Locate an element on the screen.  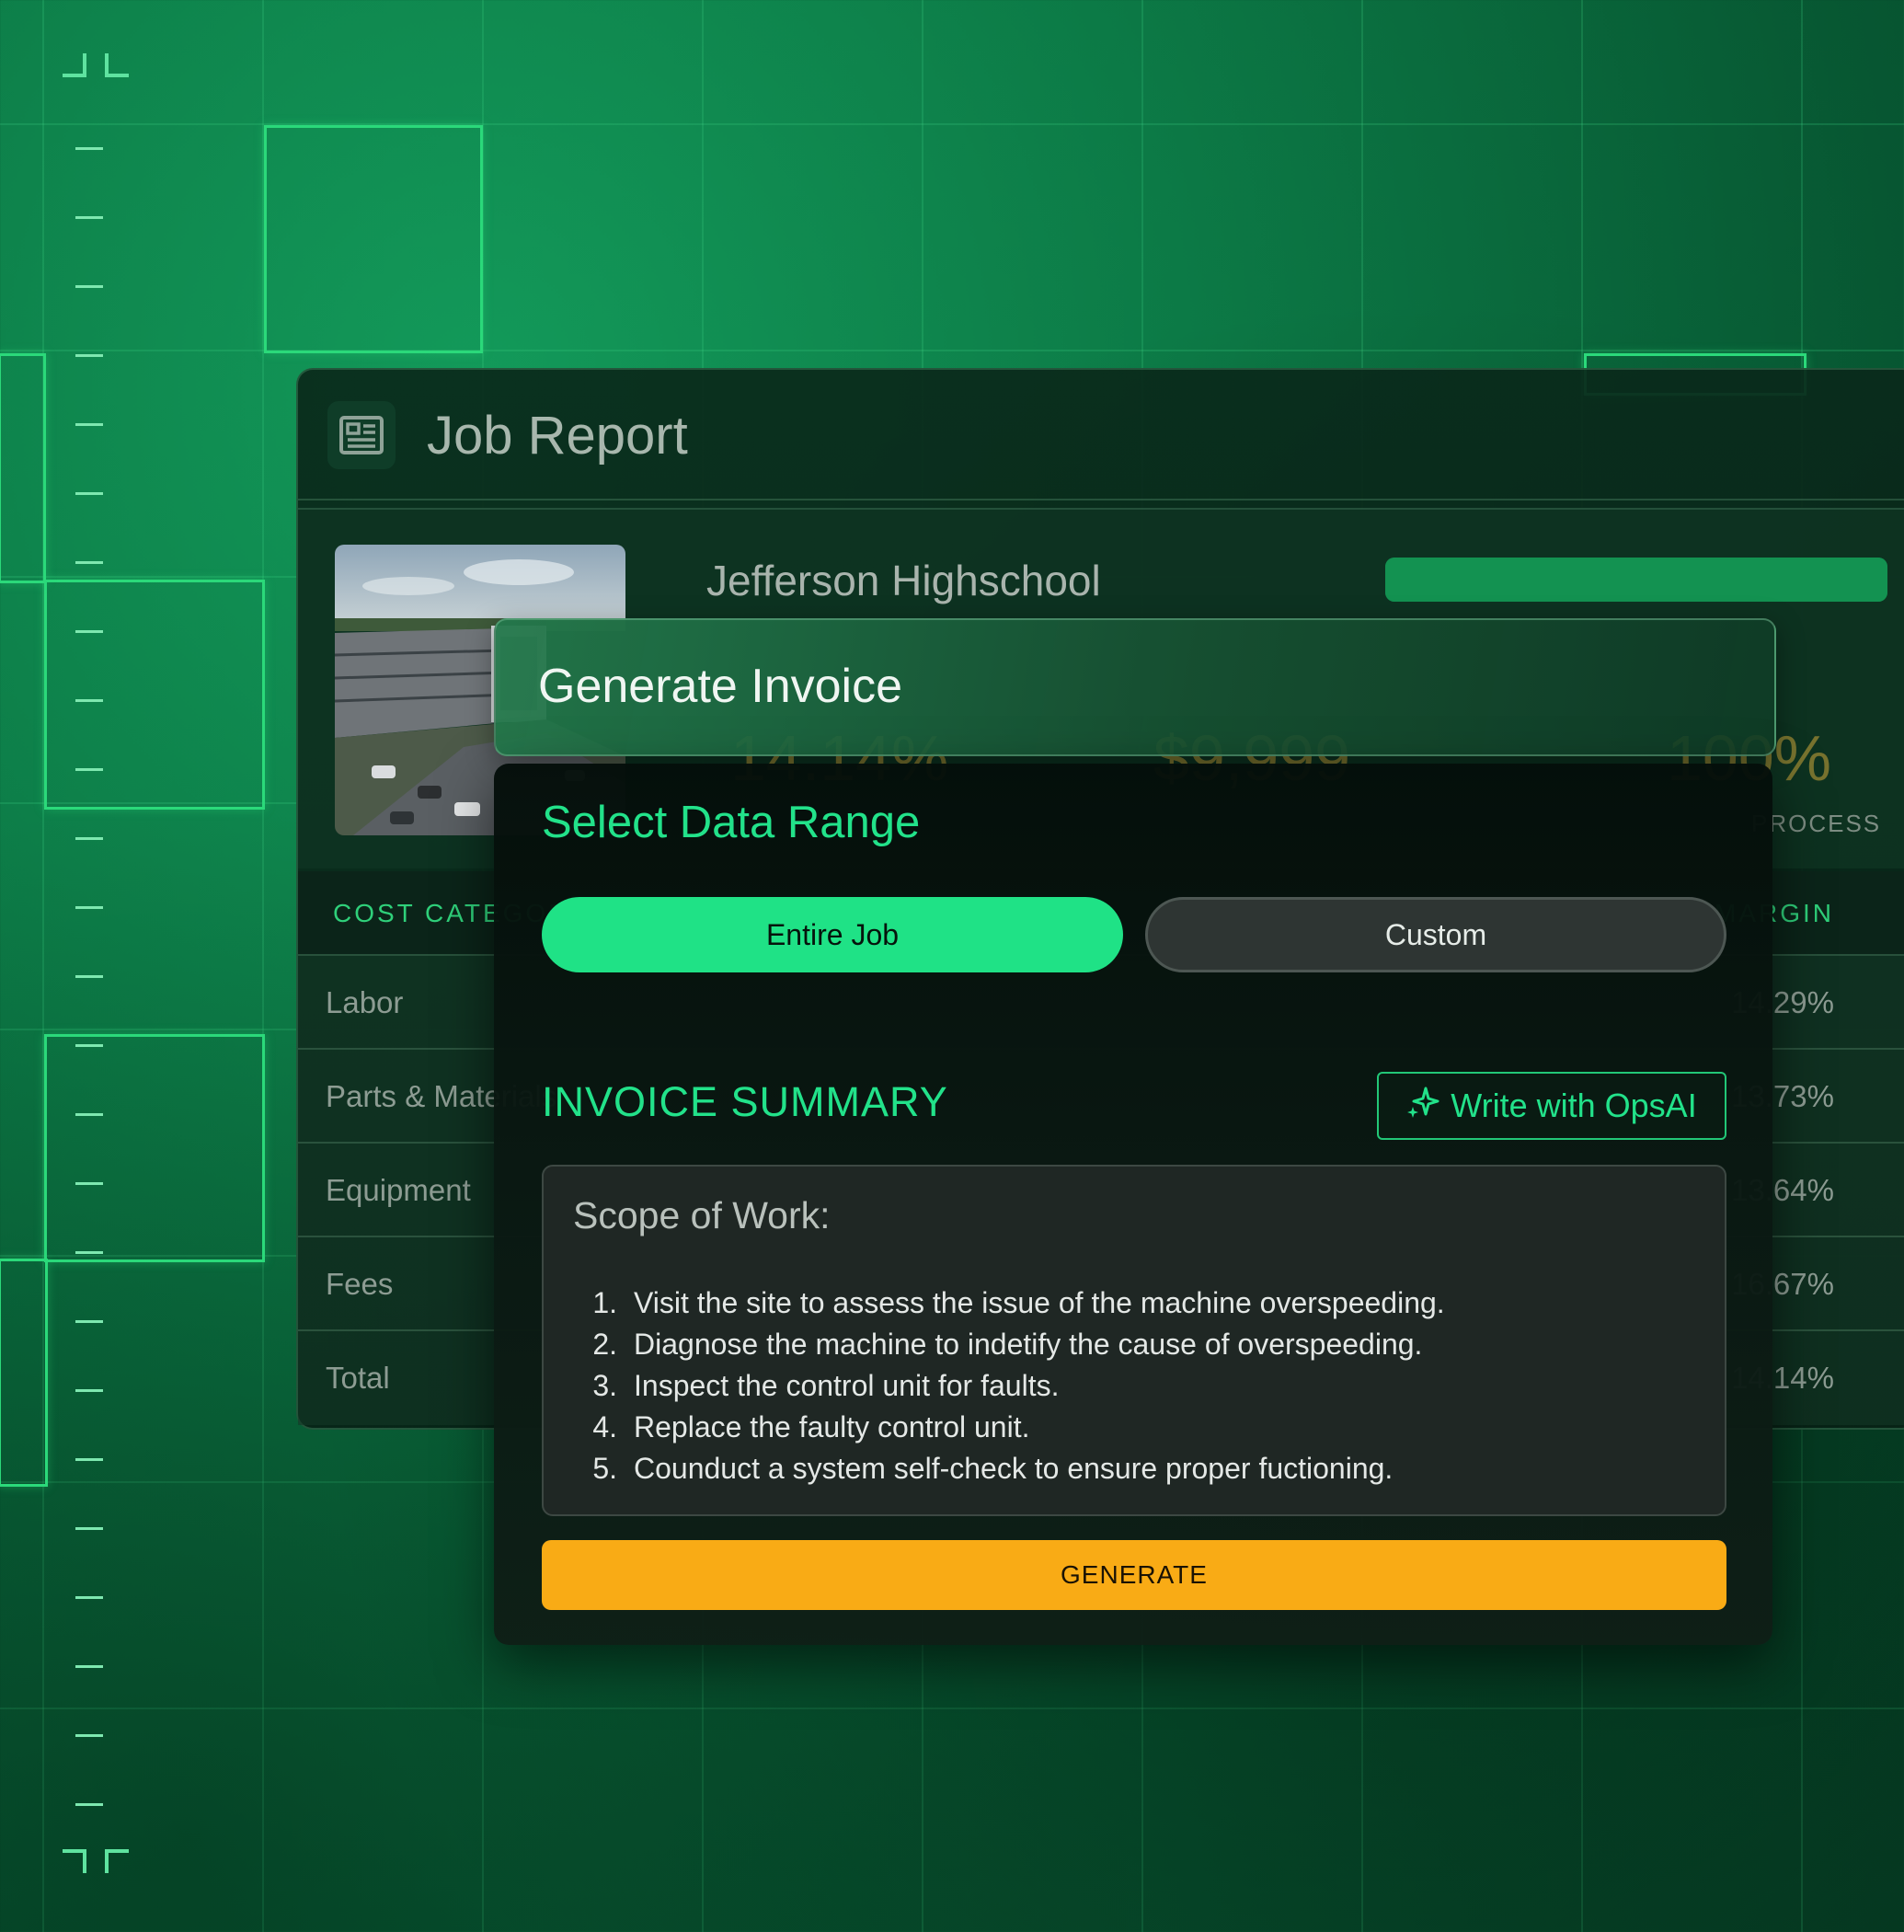
job-progress-bar is located at coordinates (1636, 580).